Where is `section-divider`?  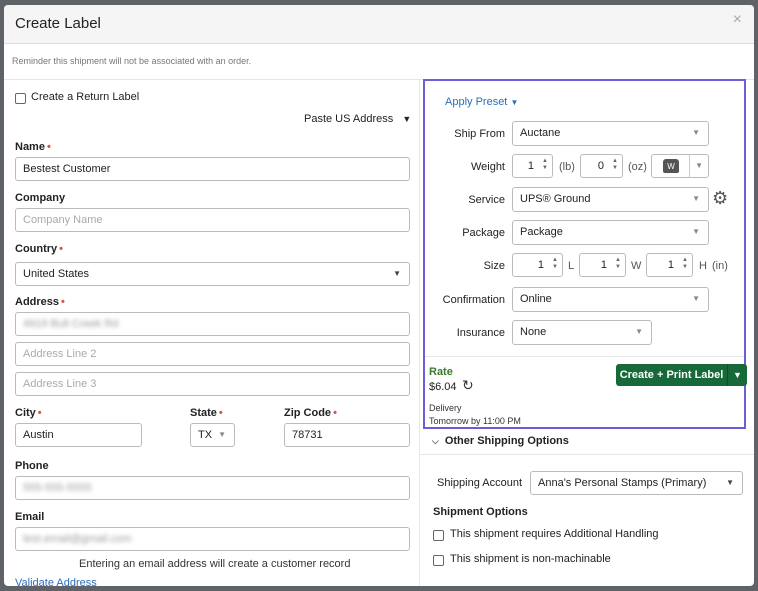 section-divider is located at coordinates (587, 454).